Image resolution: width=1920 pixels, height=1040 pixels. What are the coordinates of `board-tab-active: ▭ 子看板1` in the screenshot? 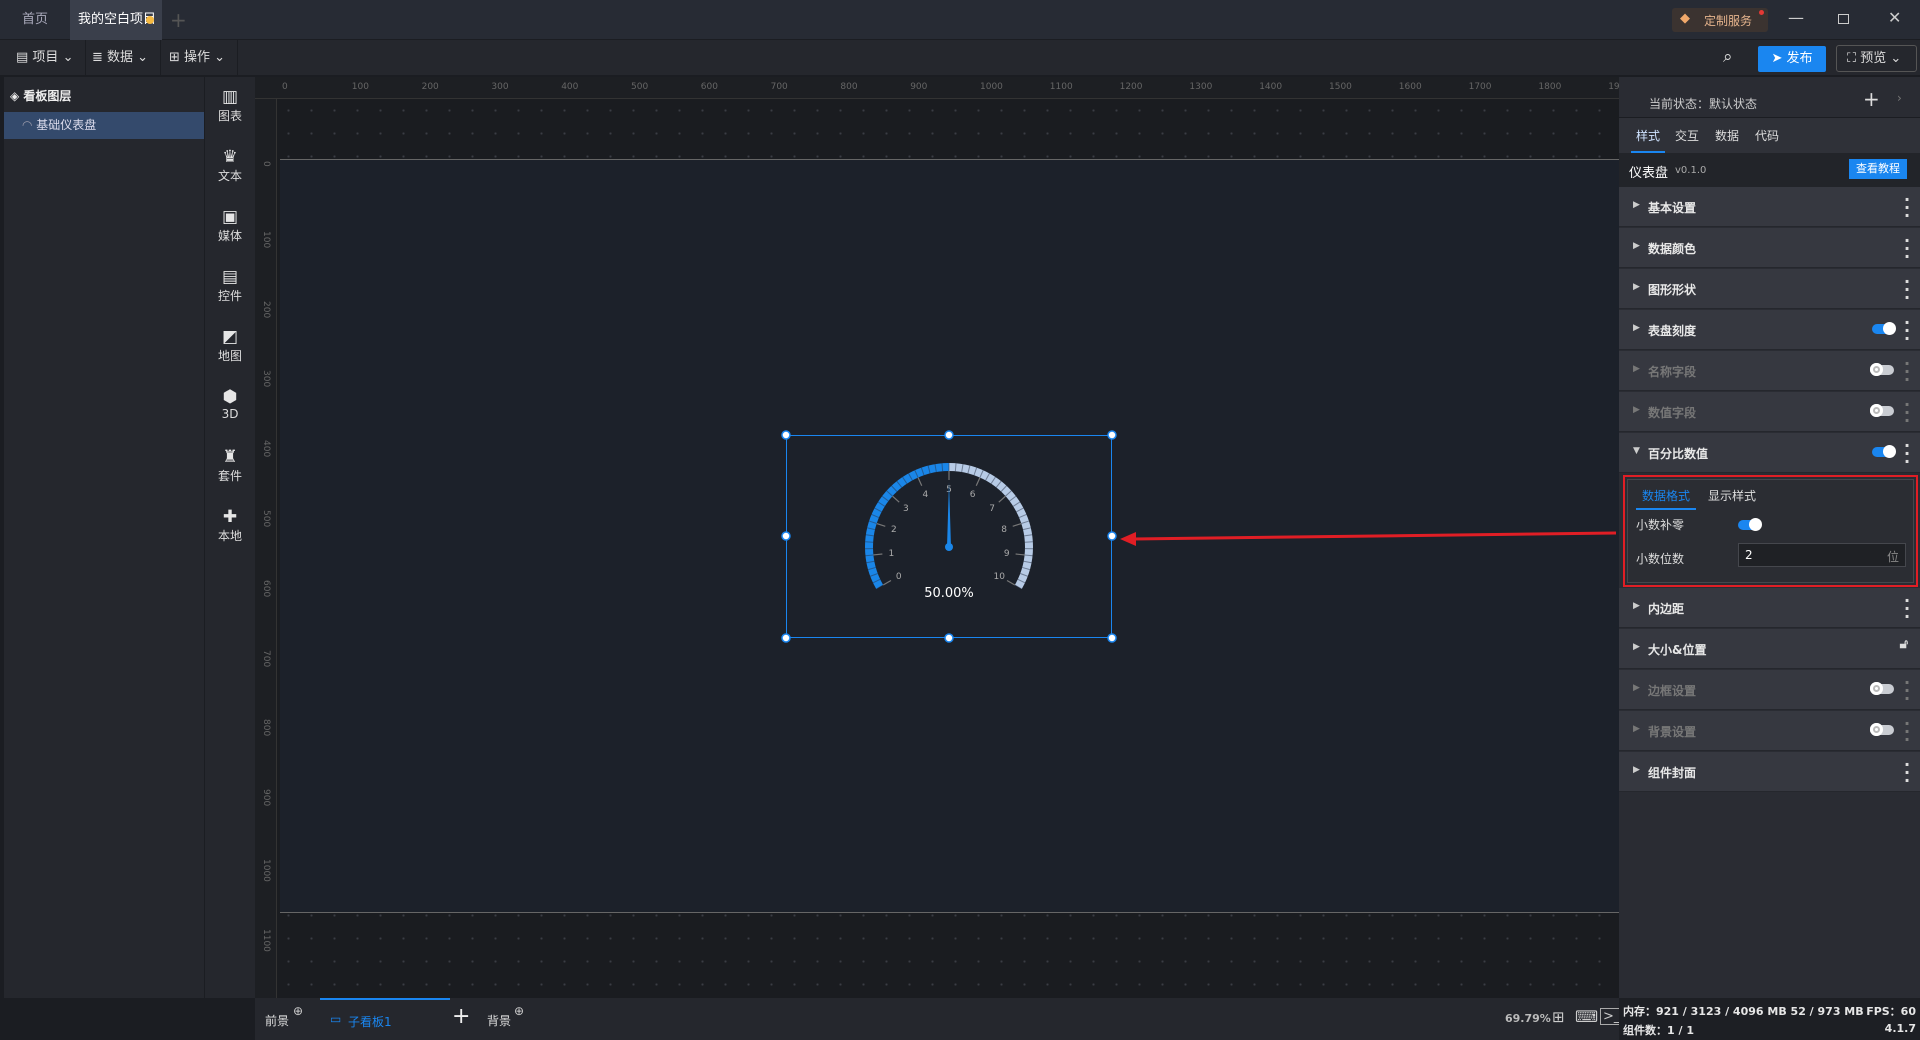 It's located at (385, 1019).